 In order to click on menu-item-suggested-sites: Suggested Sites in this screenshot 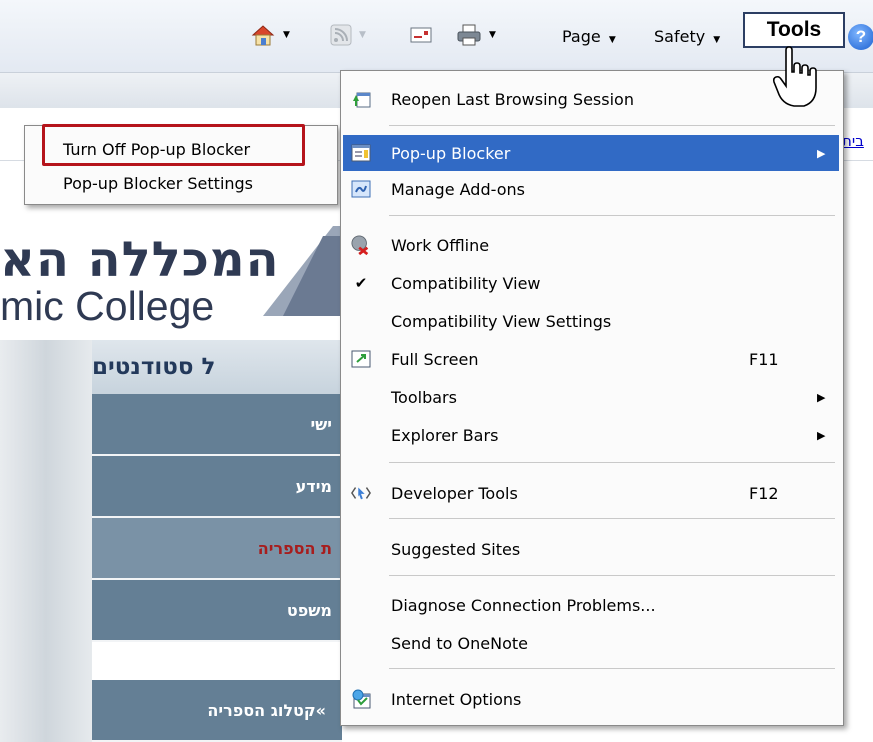, I will do `click(591, 549)`.